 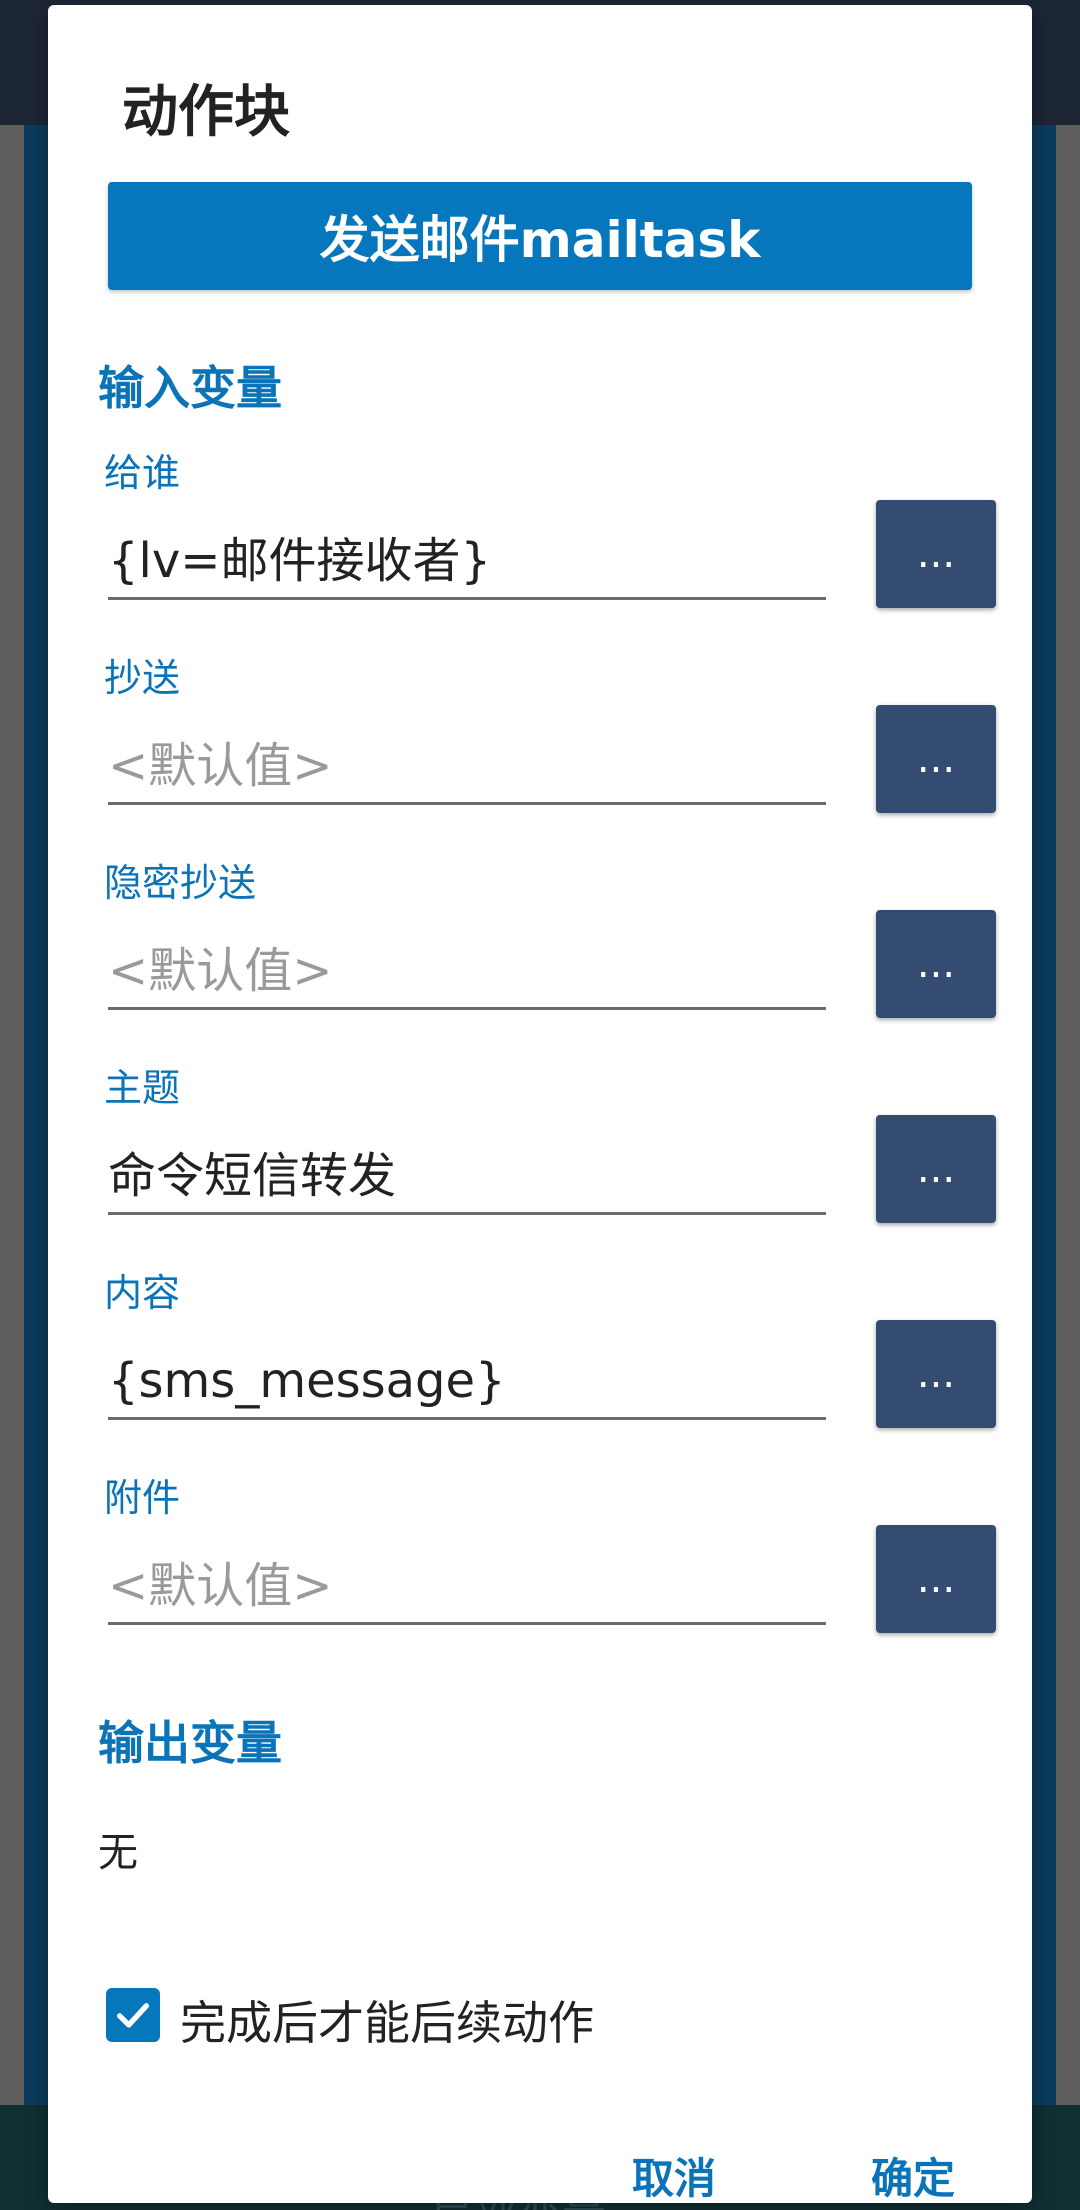 What do you see at coordinates (540, 236) in the screenshot?
I see `action-name-button: 发送邮件mailtask` at bounding box center [540, 236].